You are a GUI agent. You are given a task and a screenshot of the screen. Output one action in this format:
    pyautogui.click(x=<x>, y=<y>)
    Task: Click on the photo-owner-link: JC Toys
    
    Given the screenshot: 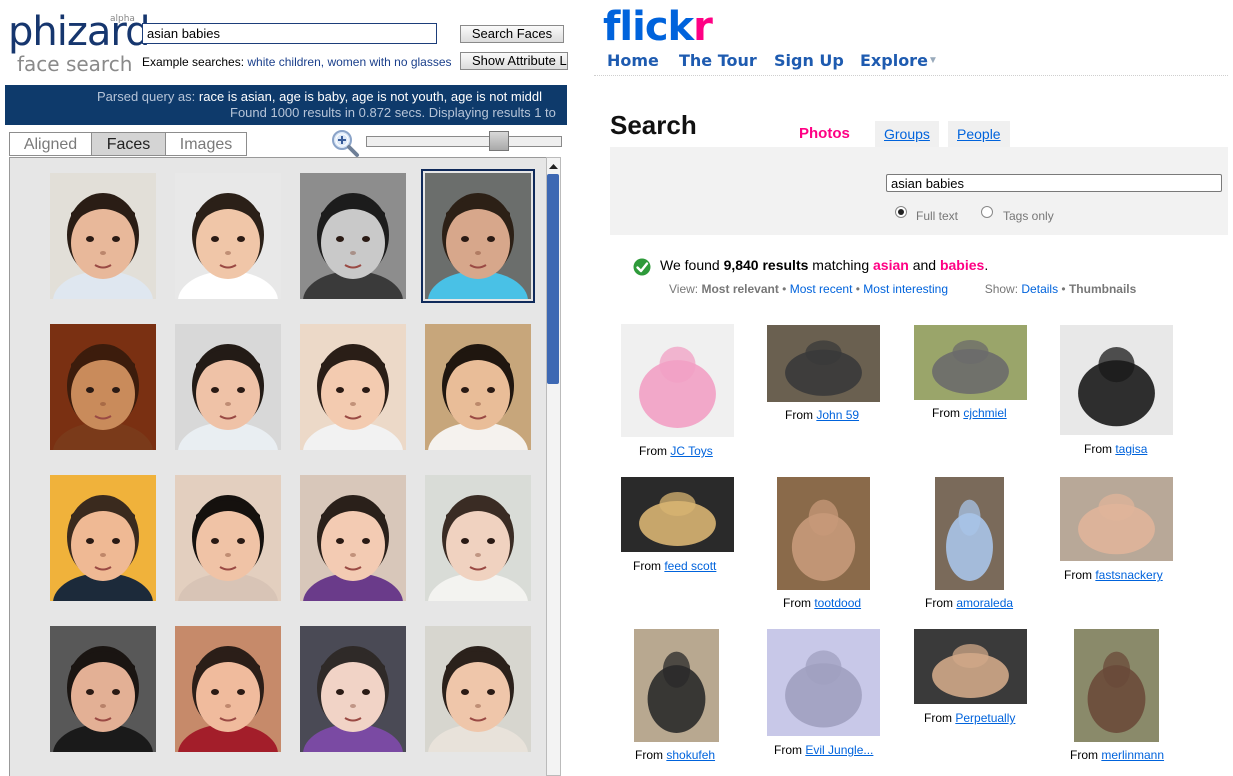 What is the action you would take?
    pyautogui.click(x=691, y=451)
    